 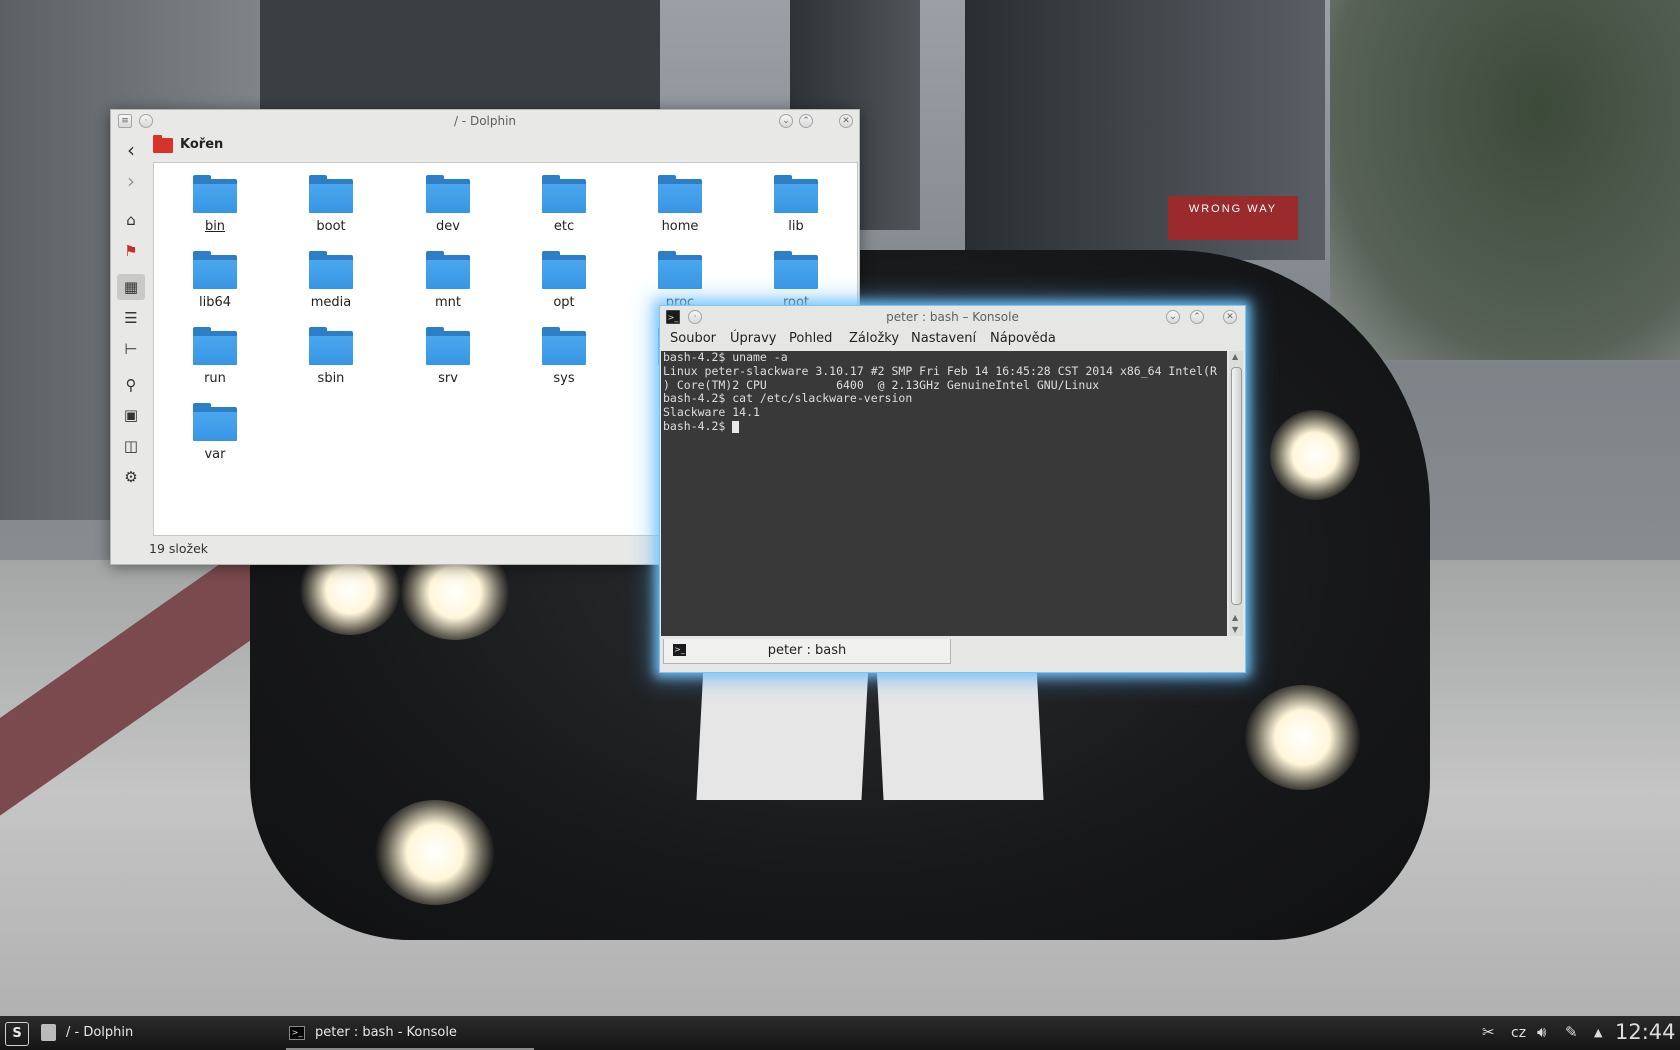 I want to click on terminal-prompt: bash-4.2$, so click(x=698, y=425).